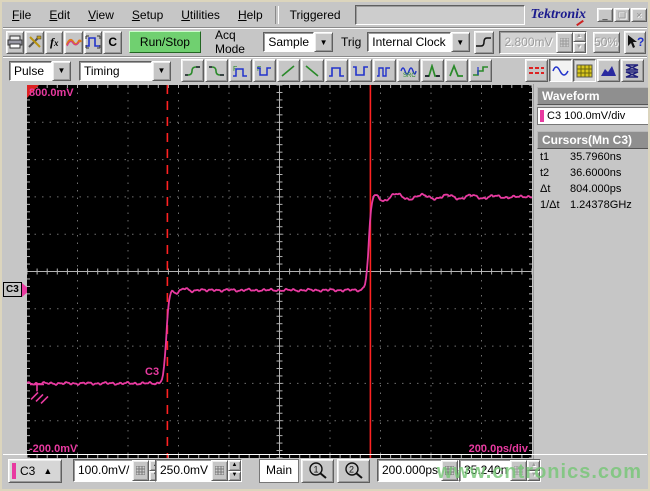 The image size is (650, 491). What do you see at coordinates (622, 15) in the screenshot?
I see `restore-button: ❏` at bounding box center [622, 15].